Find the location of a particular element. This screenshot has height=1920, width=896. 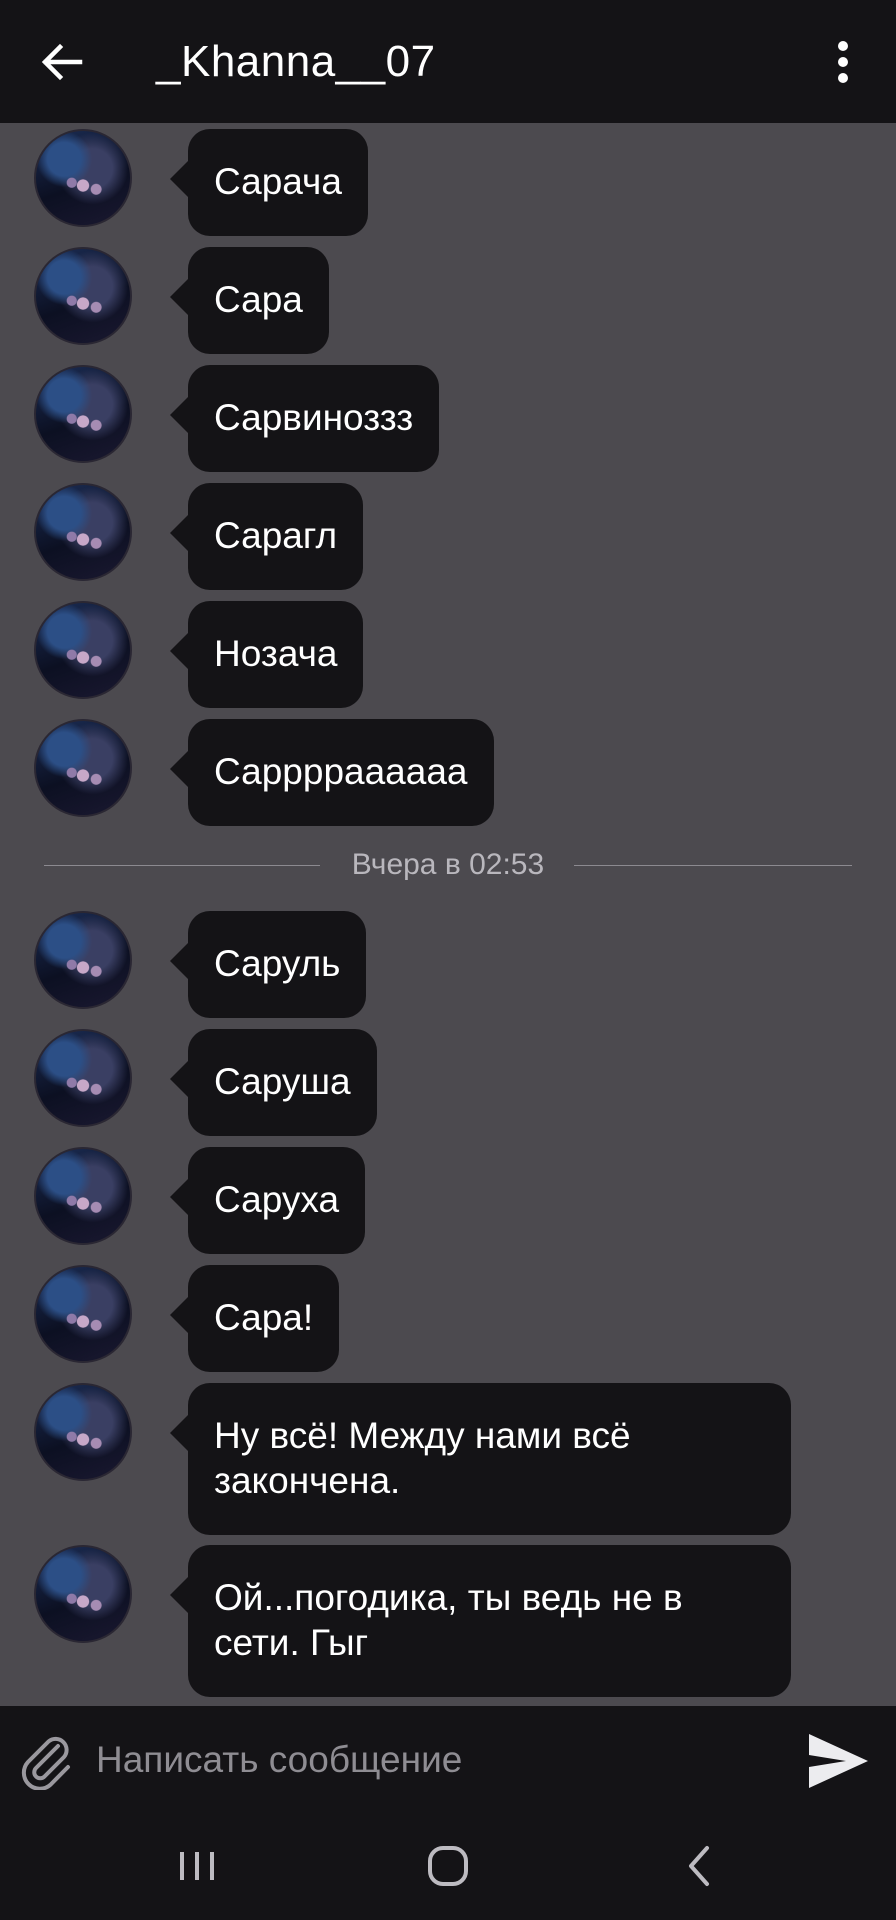

system-navigation-bar is located at coordinates (448, 1866).